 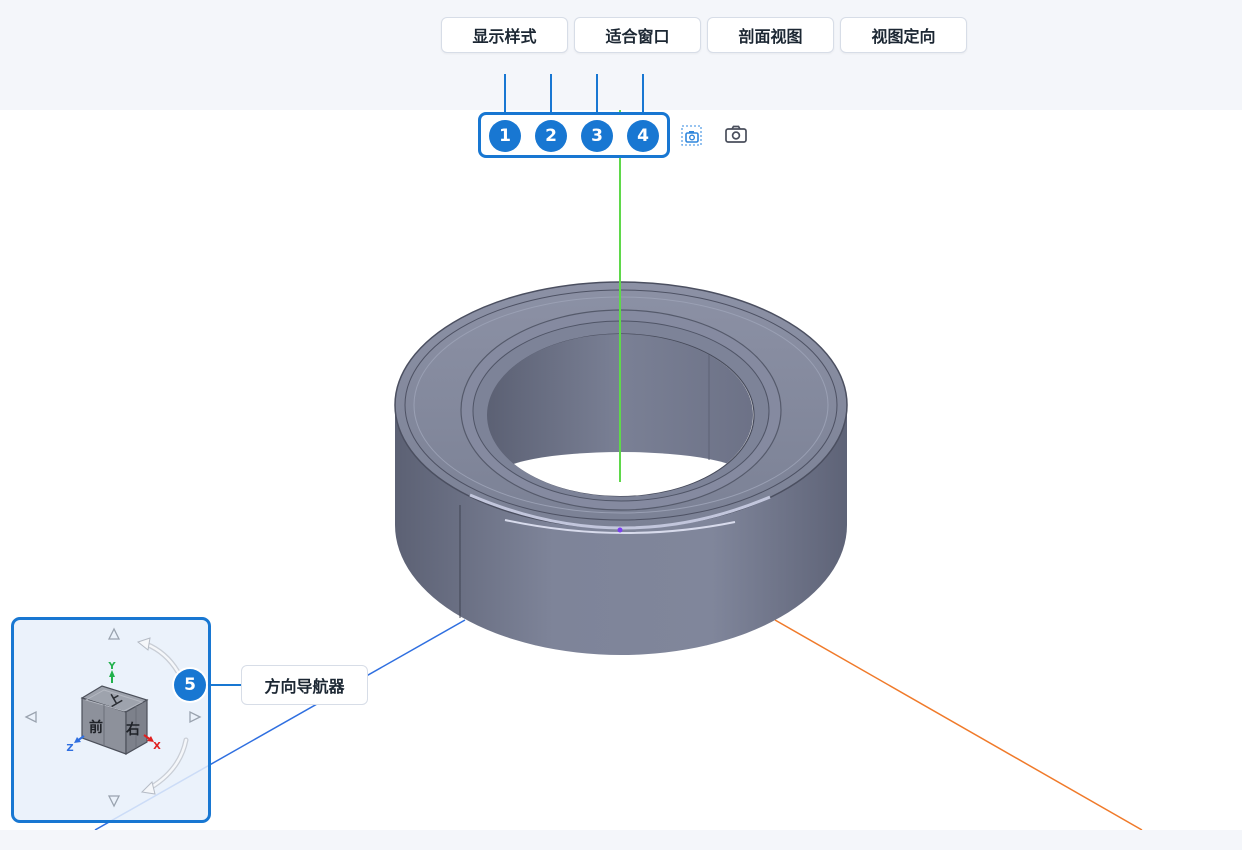 I want to click on screenshot-region-icon, so click(x=692, y=136).